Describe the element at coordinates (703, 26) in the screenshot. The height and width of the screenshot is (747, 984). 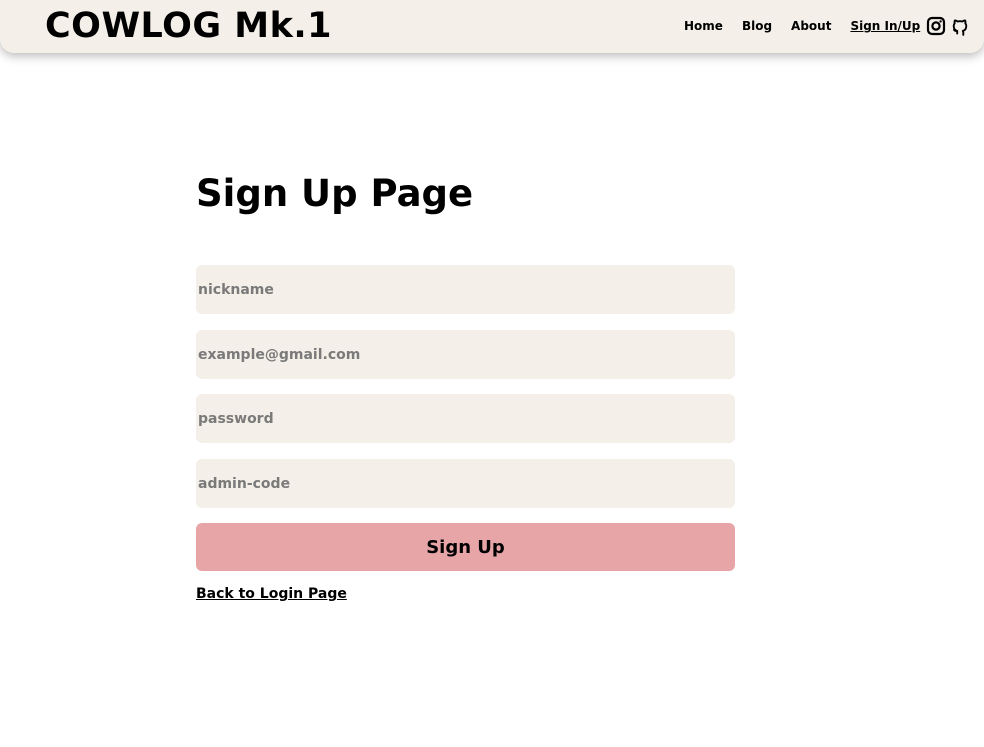
I see `nav-home-link: Home` at that location.